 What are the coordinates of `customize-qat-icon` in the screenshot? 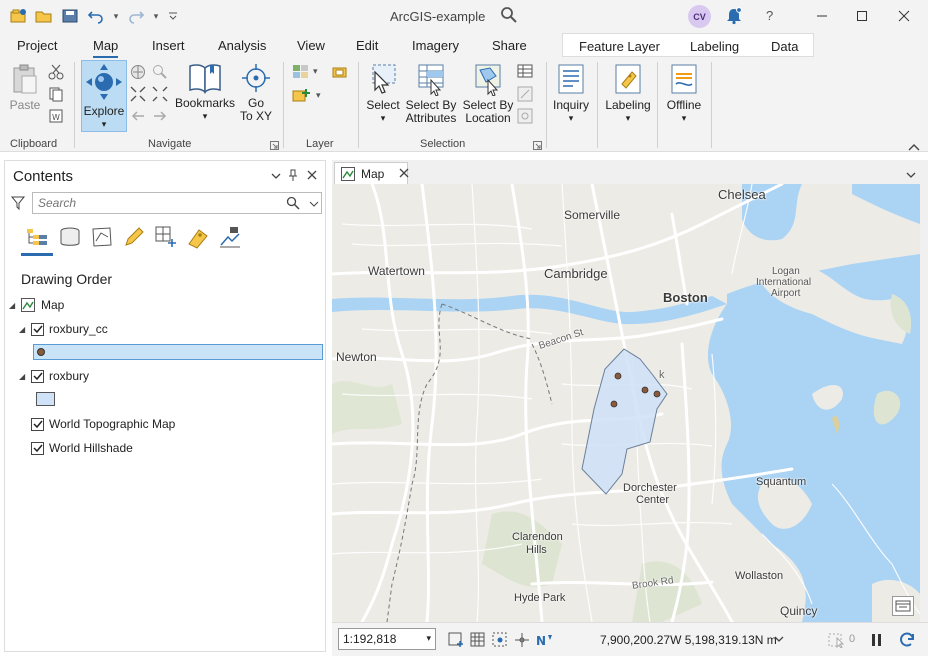 It's located at (173, 16).